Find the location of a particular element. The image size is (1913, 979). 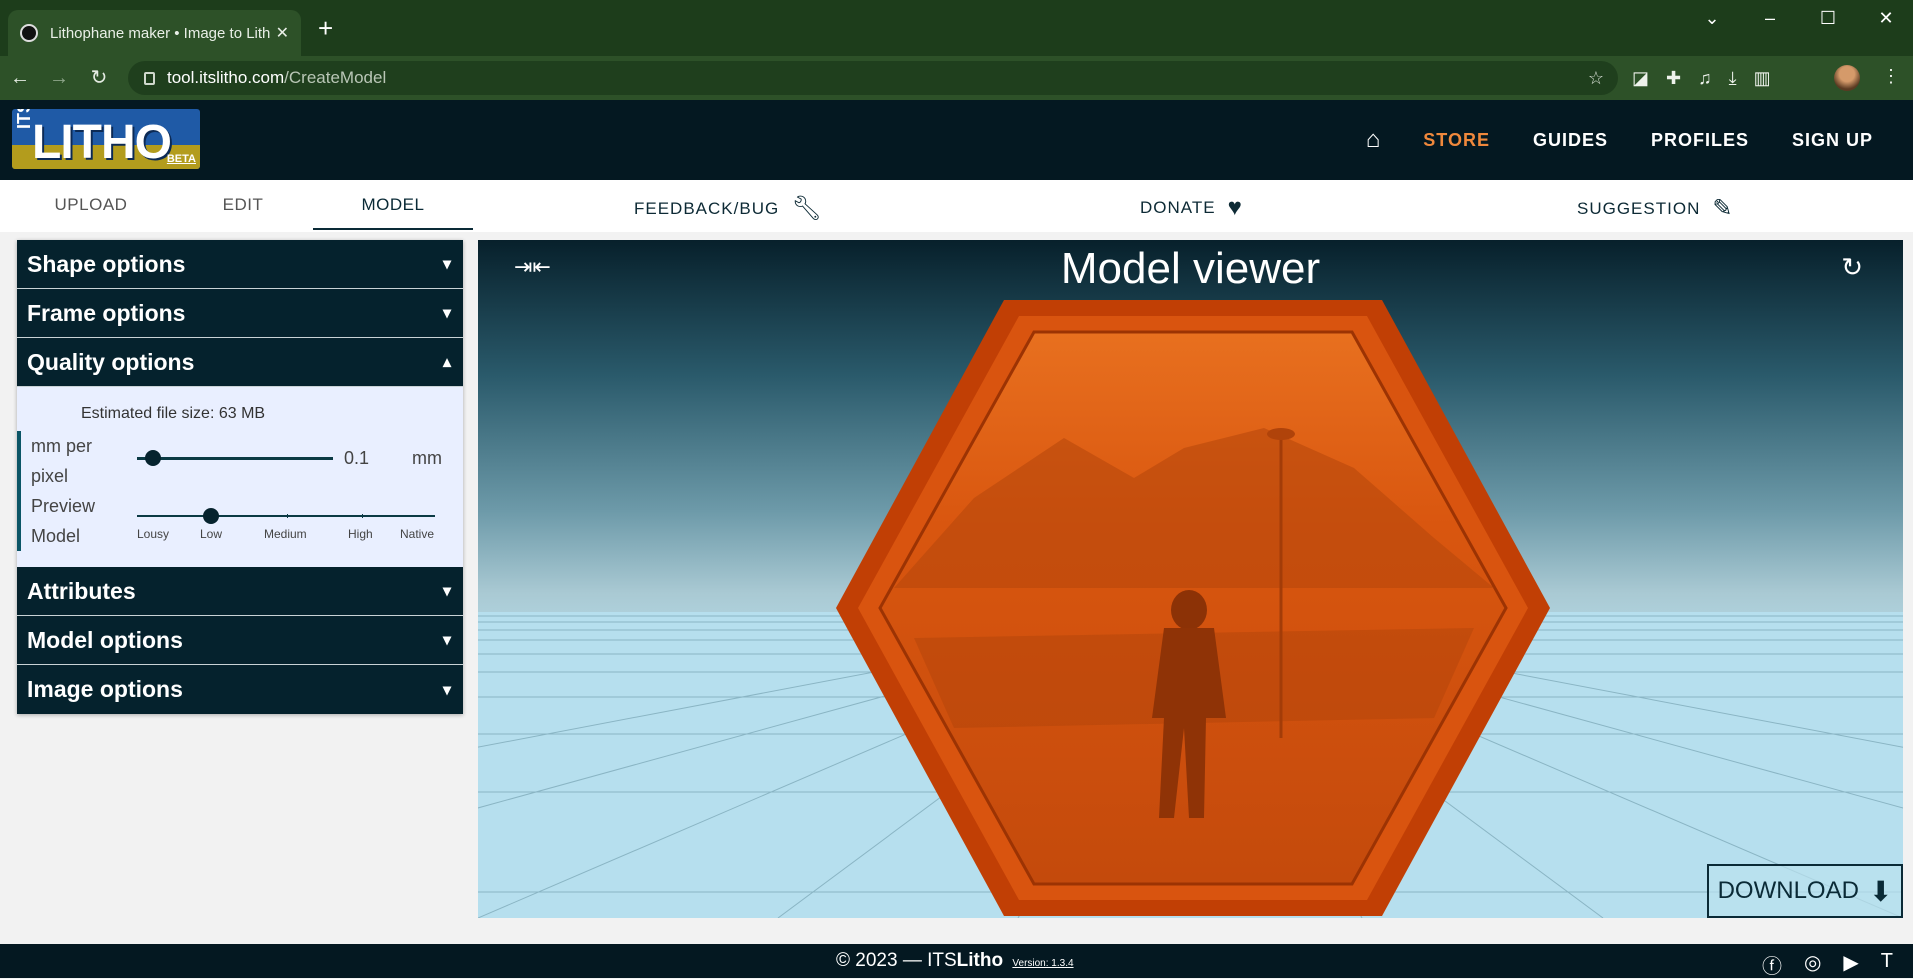

wrench-icon: 🔧︎ is located at coordinates (807, 208).